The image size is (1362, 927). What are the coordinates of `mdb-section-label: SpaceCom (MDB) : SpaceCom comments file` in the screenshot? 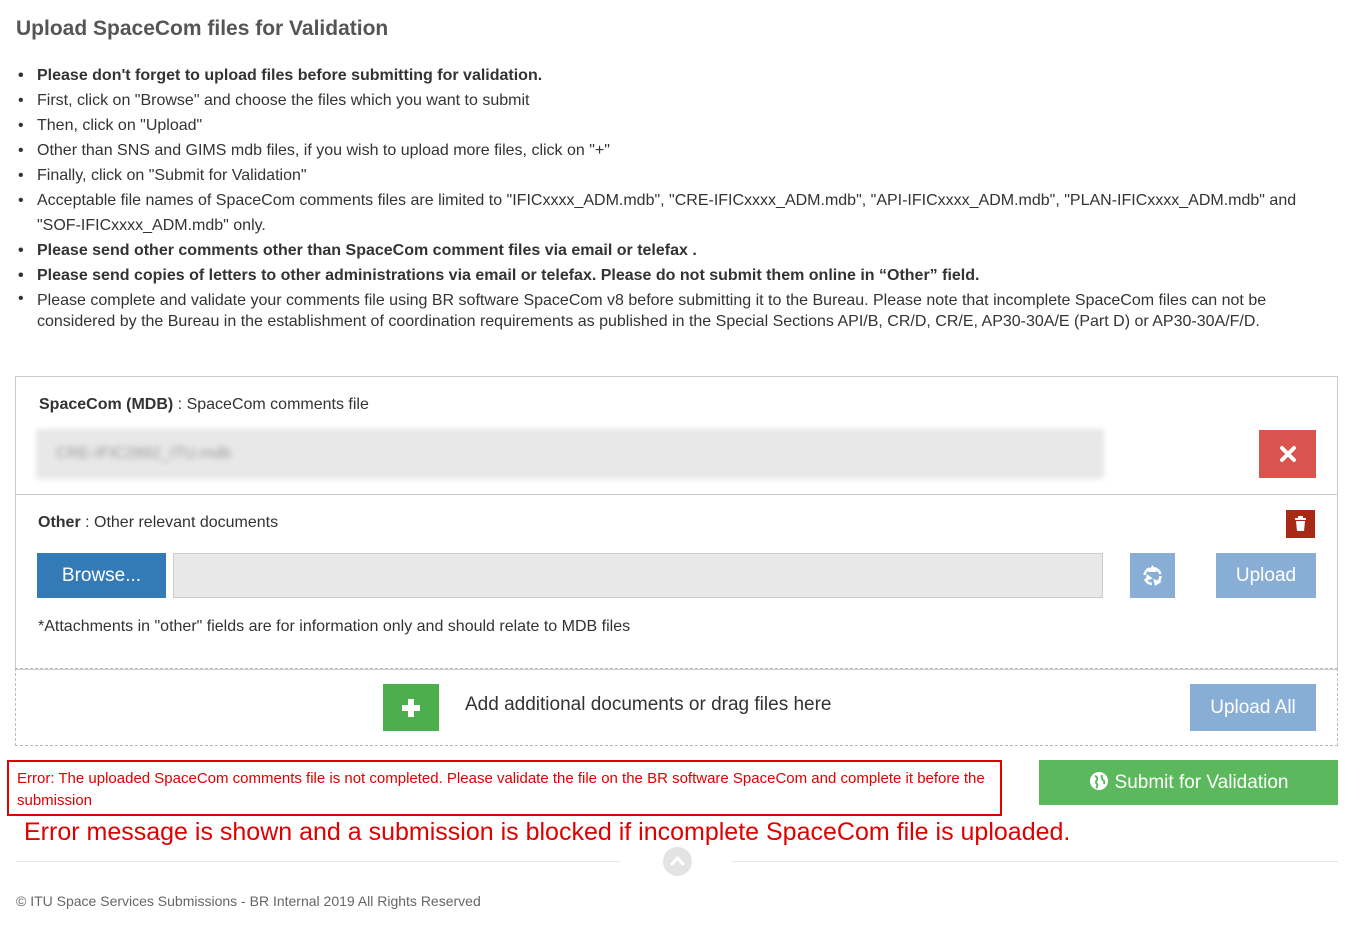 It's located at (204, 405).